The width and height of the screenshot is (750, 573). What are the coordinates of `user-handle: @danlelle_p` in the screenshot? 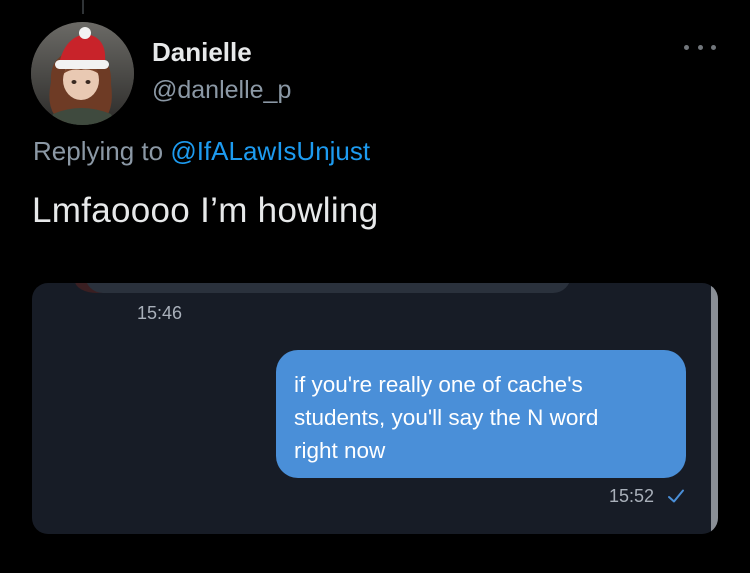 It's located at (221, 90).